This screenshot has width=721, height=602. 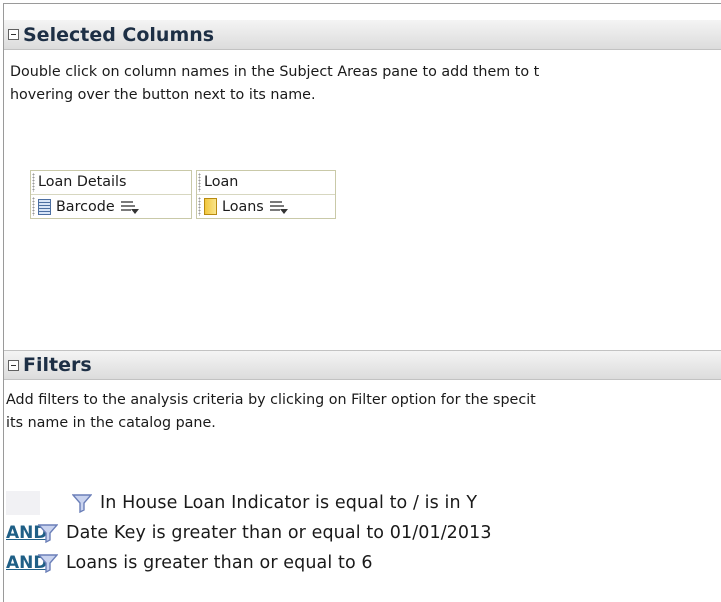 I want to click on selected-columns-header: Selected Columns, so click(x=362, y=35).